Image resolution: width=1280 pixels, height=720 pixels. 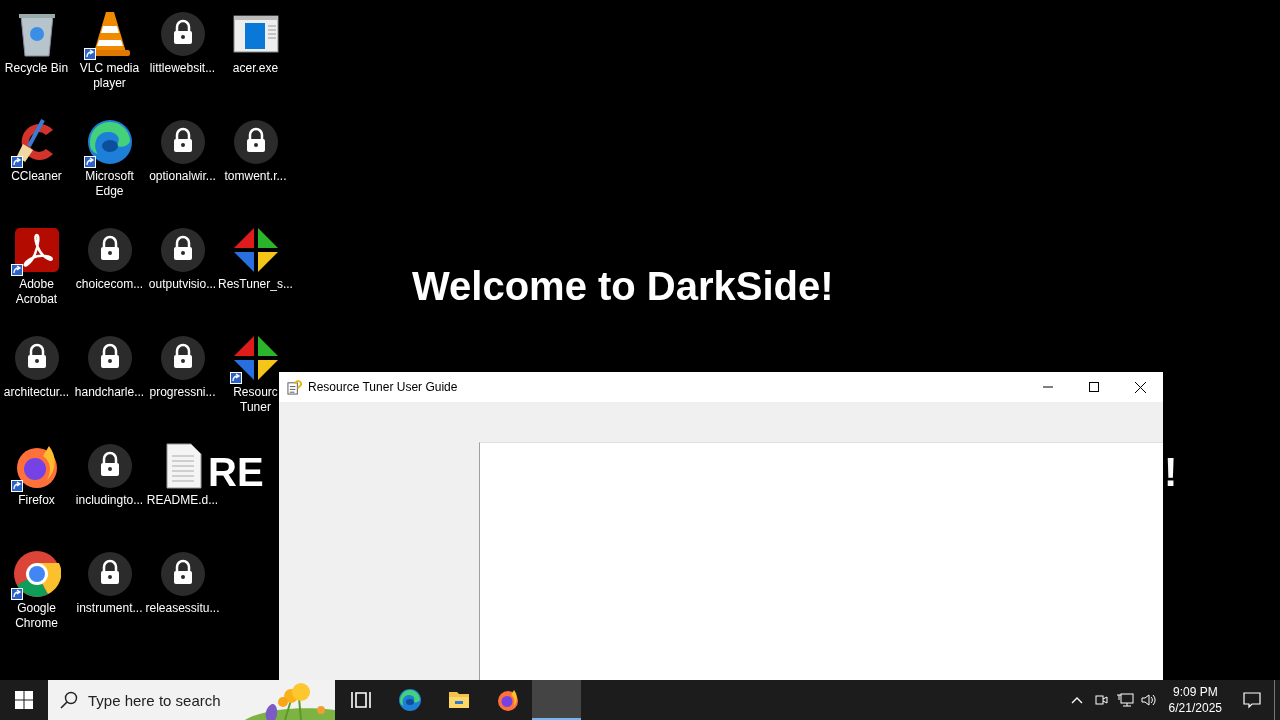 I want to click on speaker-icon, so click(x=1148, y=700).